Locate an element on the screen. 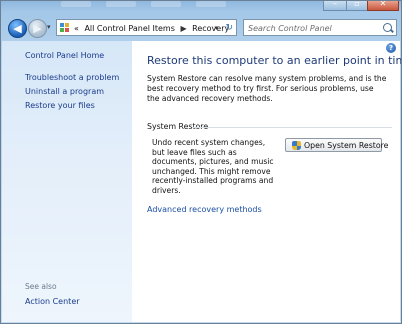 This screenshot has height=324, width=402. minimize-icon: – is located at coordinates (335, 4).